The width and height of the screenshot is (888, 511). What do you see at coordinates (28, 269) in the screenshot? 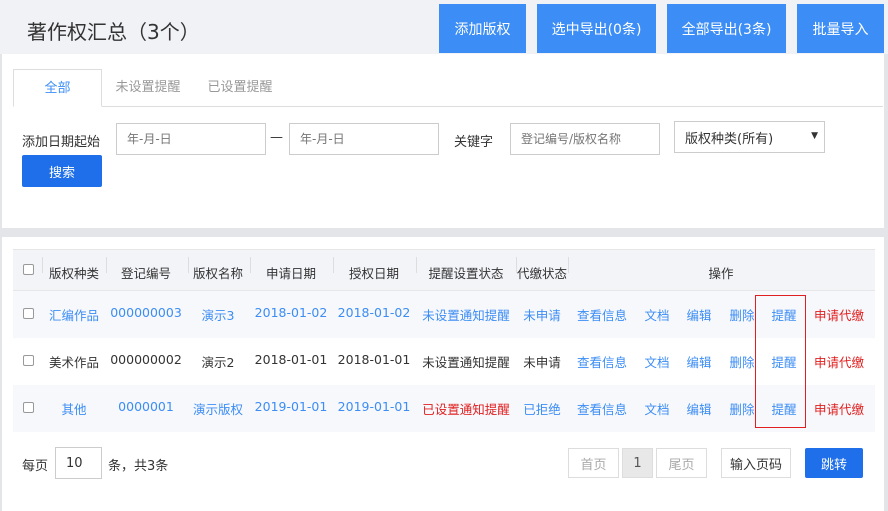
I see `select-all-checkbox` at bounding box center [28, 269].